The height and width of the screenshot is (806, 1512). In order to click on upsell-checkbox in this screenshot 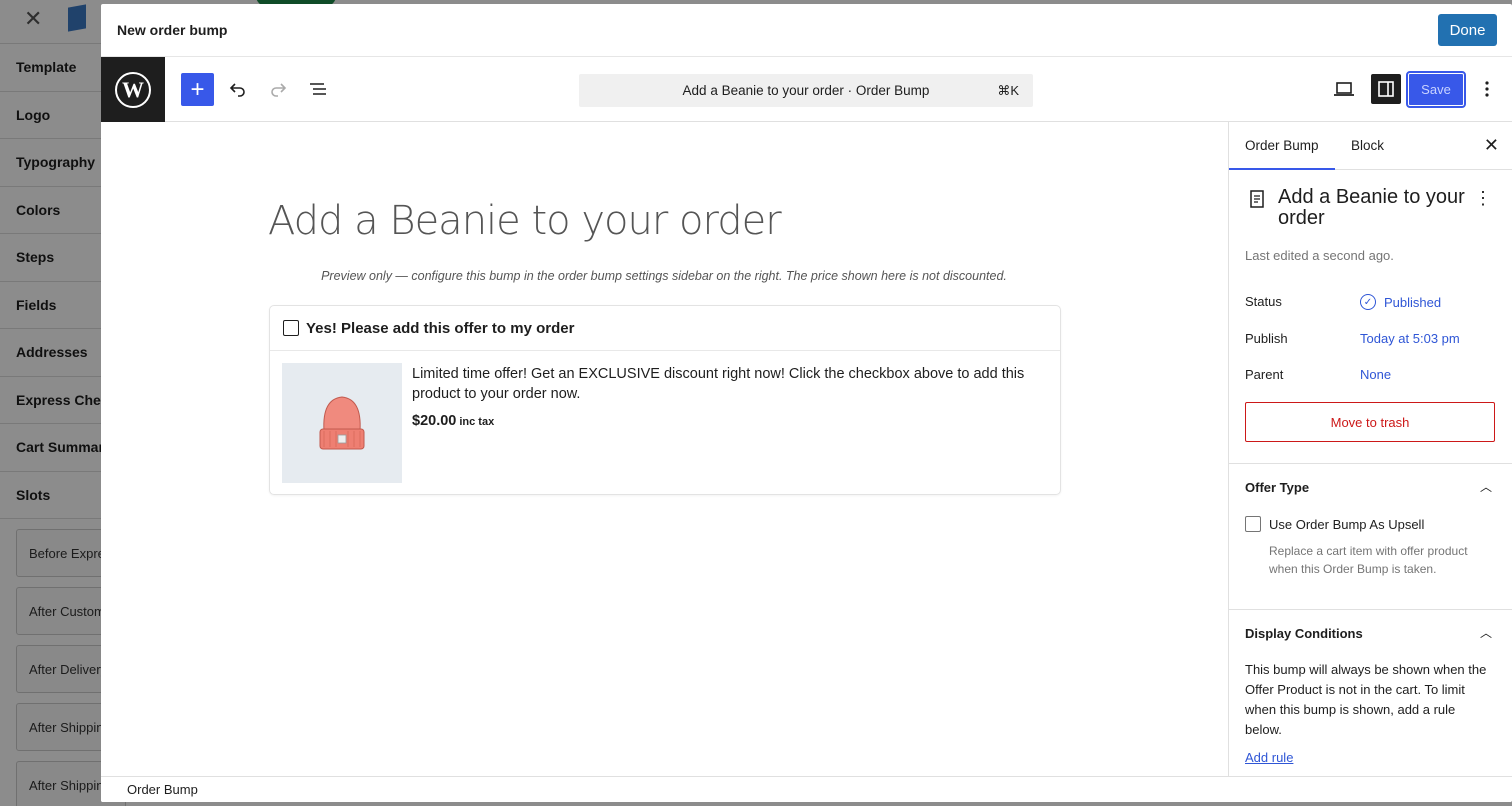, I will do `click(1253, 524)`.